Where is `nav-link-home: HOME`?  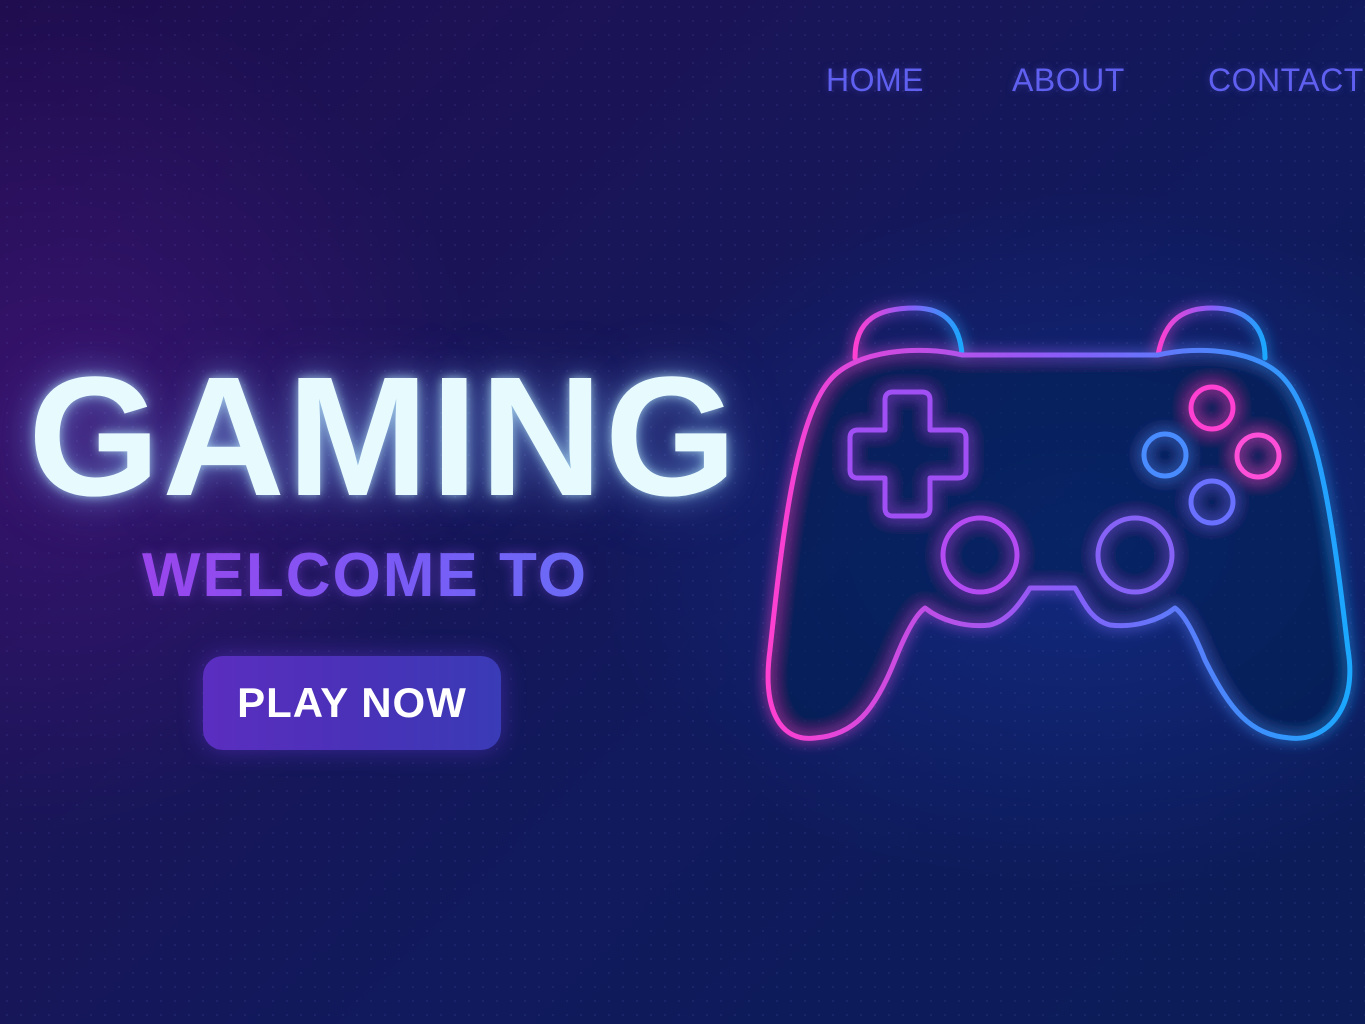 nav-link-home: HOME is located at coordinates (875, 80).